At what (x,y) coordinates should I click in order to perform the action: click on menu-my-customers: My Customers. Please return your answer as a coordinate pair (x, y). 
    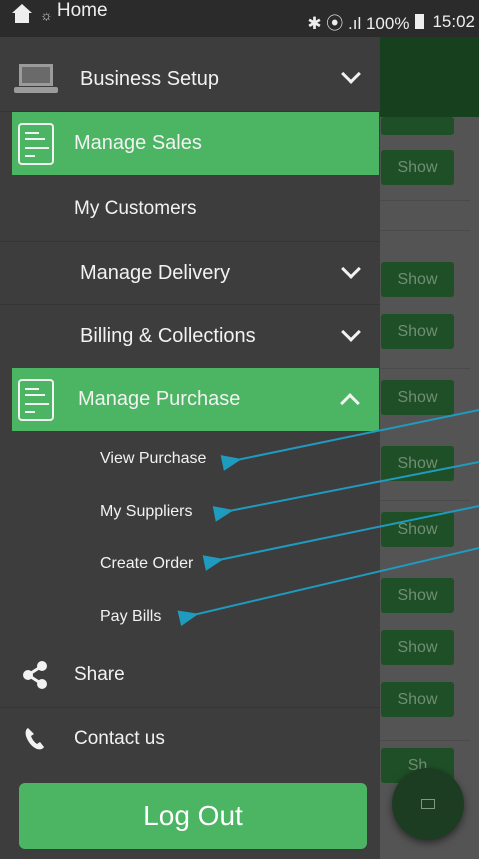
    Looking at the image, I should click on (190, 209).